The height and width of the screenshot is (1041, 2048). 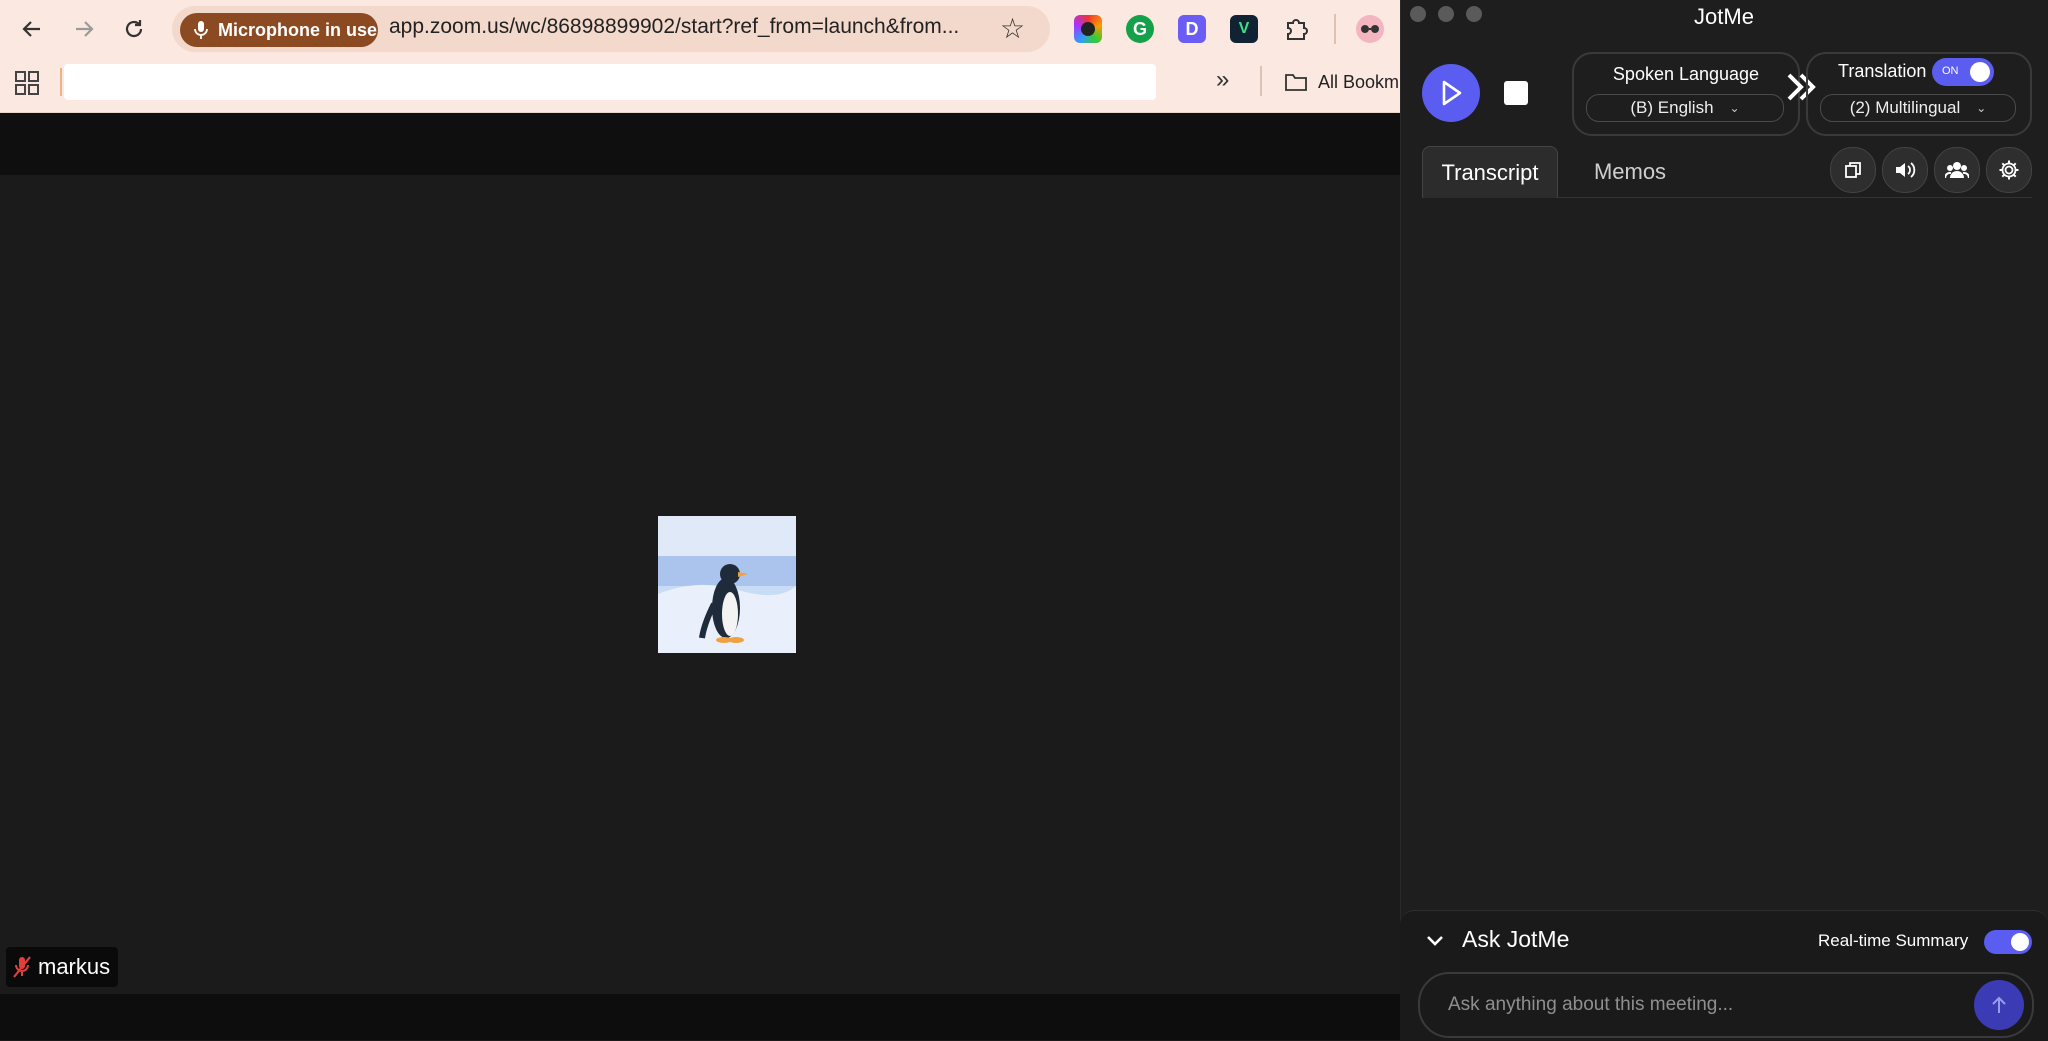 I want to click on copy-icon, so click(x=1853, y=170).